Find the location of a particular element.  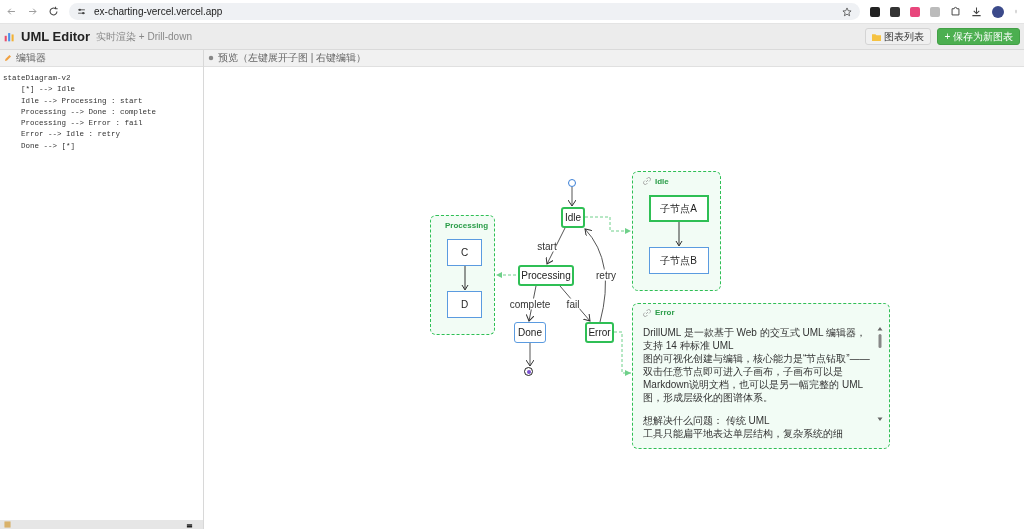

chart-list-button: 图表列表 is located at coordinates (898, 36).